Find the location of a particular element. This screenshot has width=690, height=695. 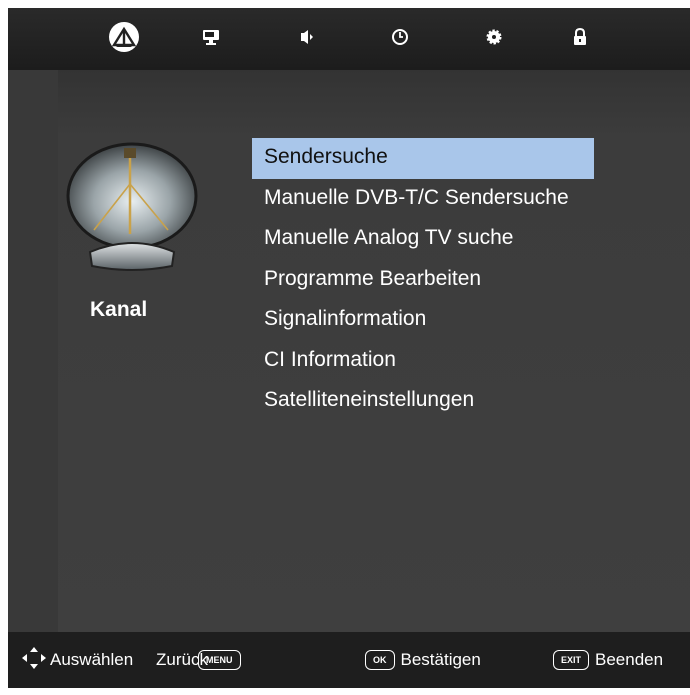

menu-item-satellite-settings: Satelliteneinstellungen is located at coordinates (422, 401).